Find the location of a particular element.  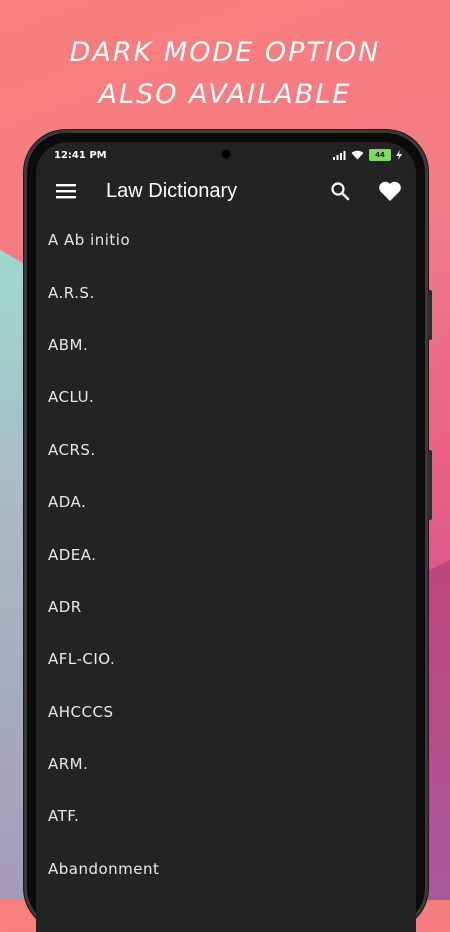

power-button is located at coordinates (430, 485).